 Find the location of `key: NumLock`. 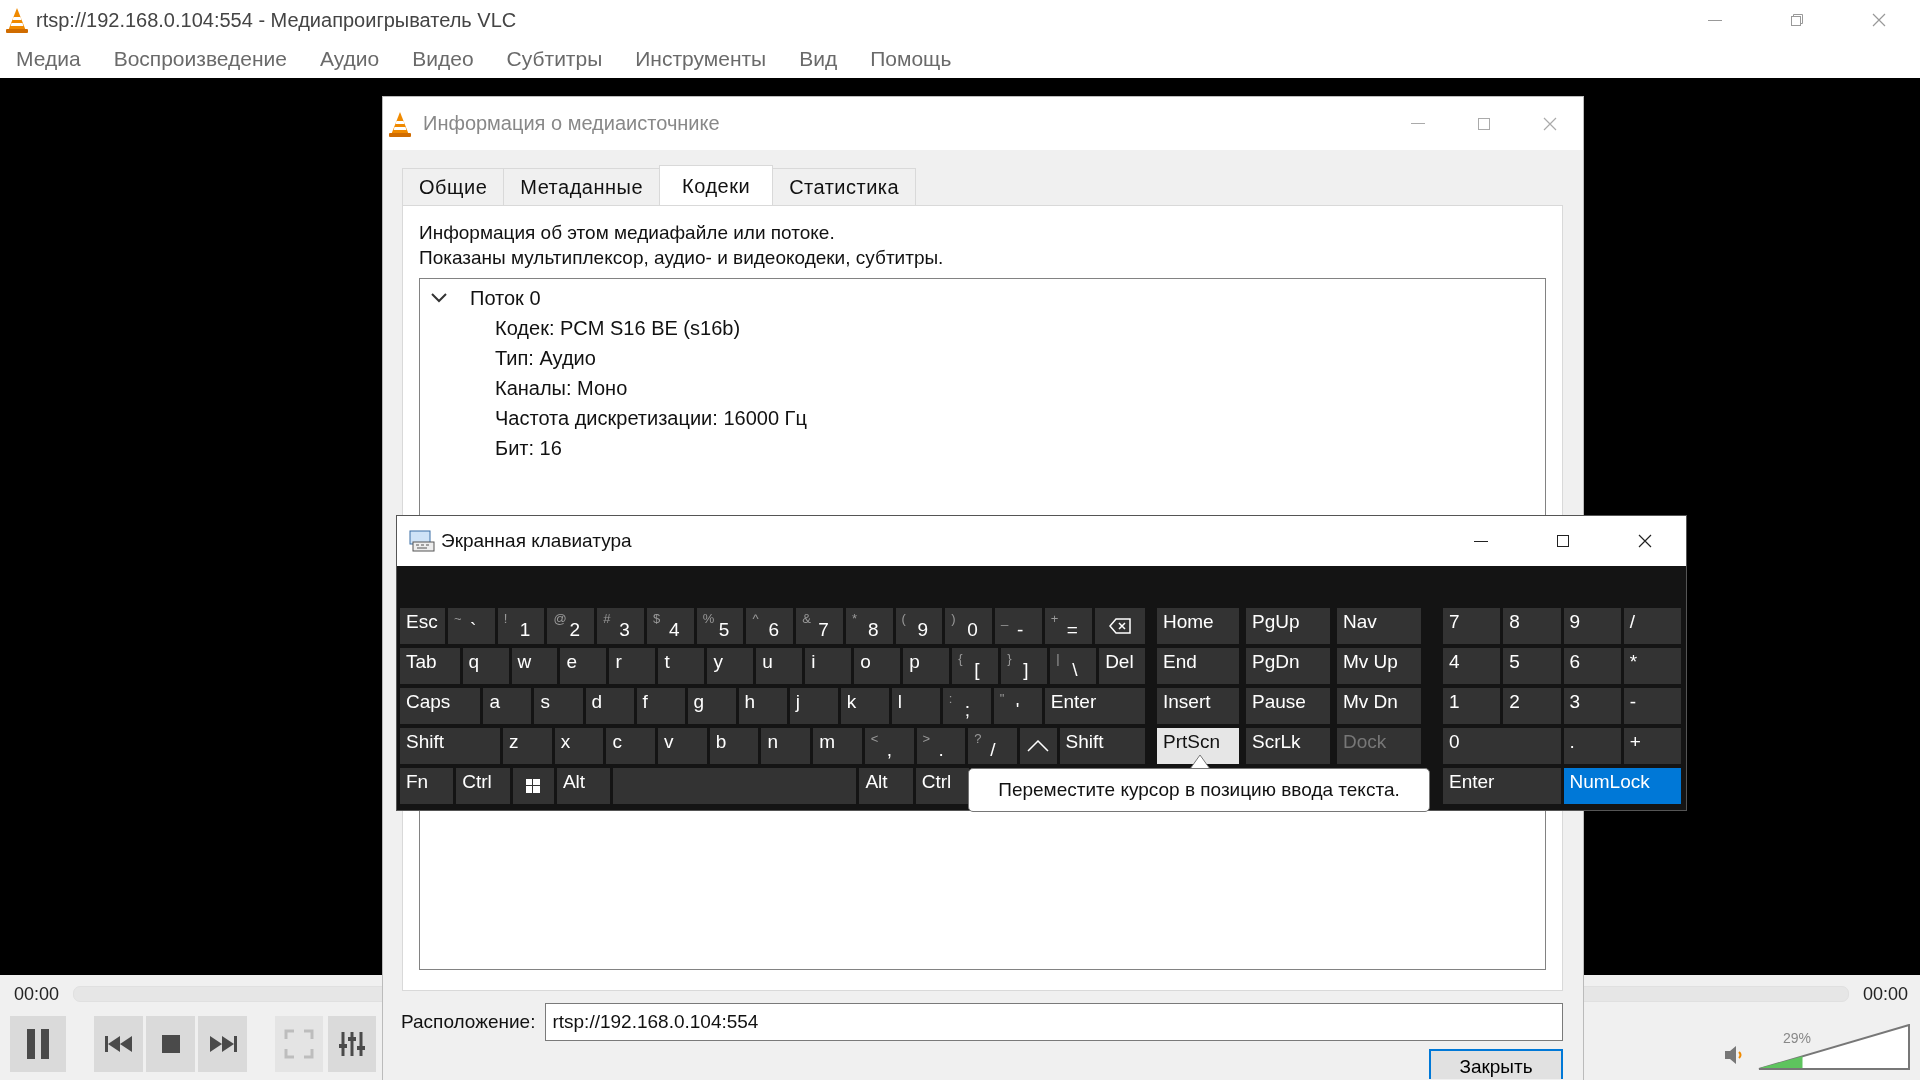

key: NumLock is located at coordinates (1622, 786).